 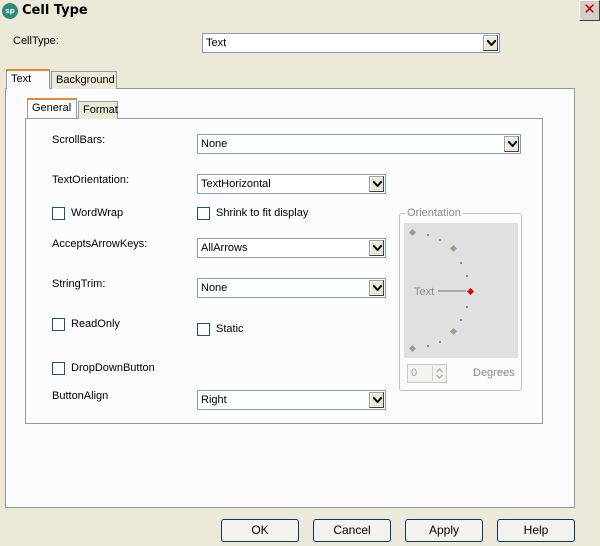 What do you see at coordinates (55, 10) in the screenshot?
I see `window-title: Cell Type` at bounding box center [55, 10].